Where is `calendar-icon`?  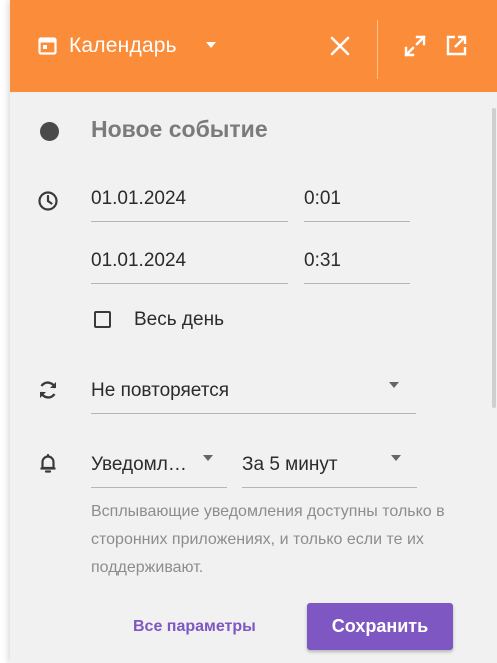
calendar-icon is located at coordinates (47, 45).